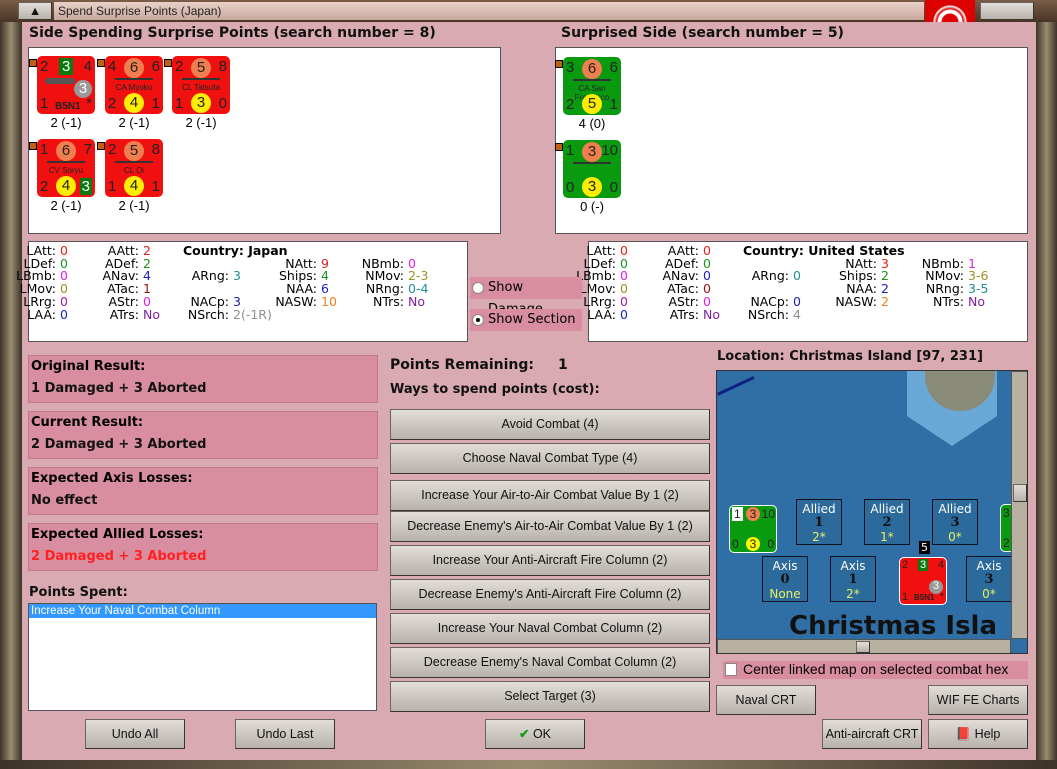 The width and height of the screenshot is (1057, 769). Describe the element at coordinates (753, 529) in the screenshot. I see `map-us-ship-counter: 1 3 10 0 3 0` at that location.